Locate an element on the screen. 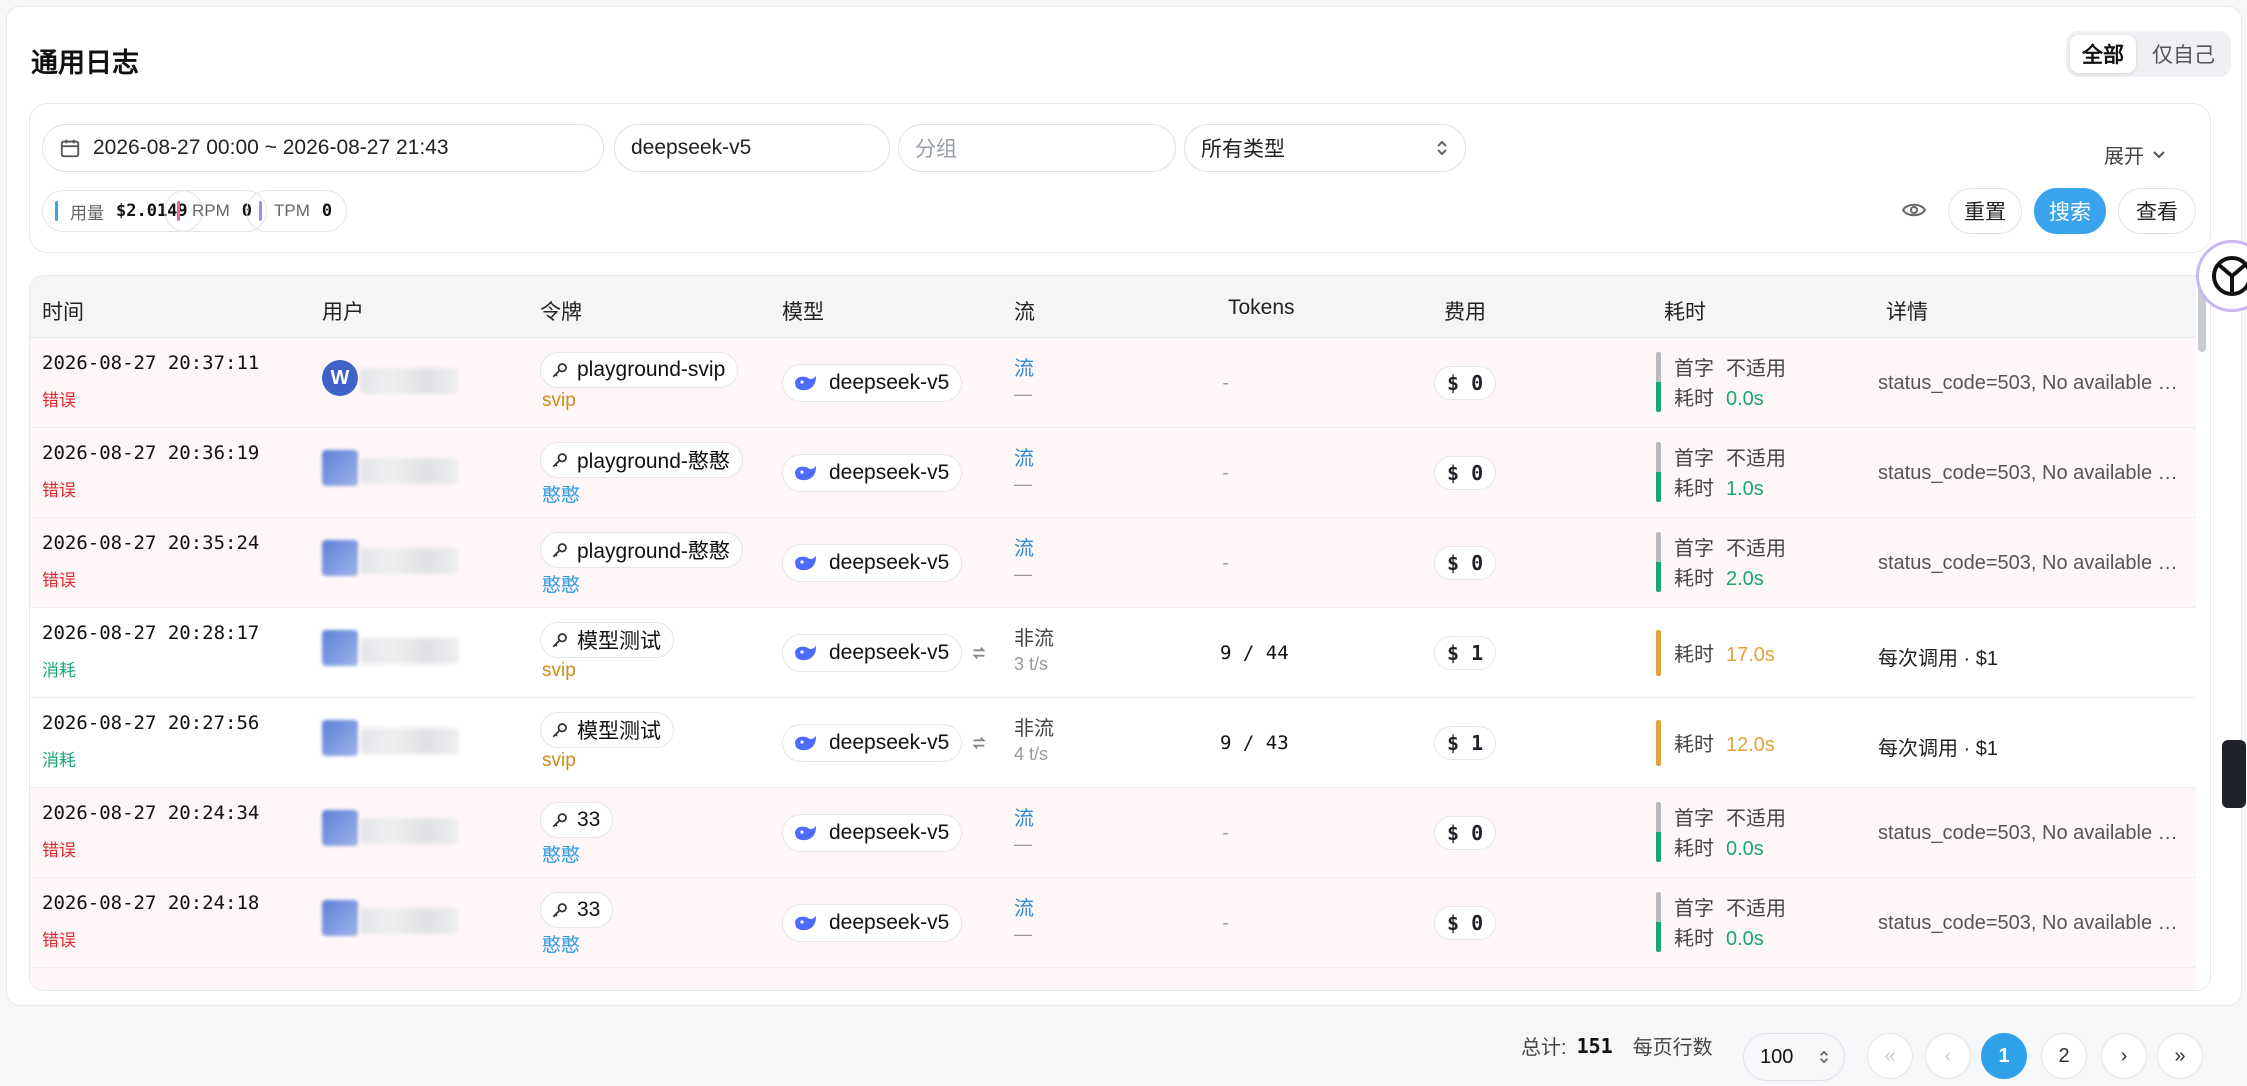  avatar: W is located at coordinates (340, 378).